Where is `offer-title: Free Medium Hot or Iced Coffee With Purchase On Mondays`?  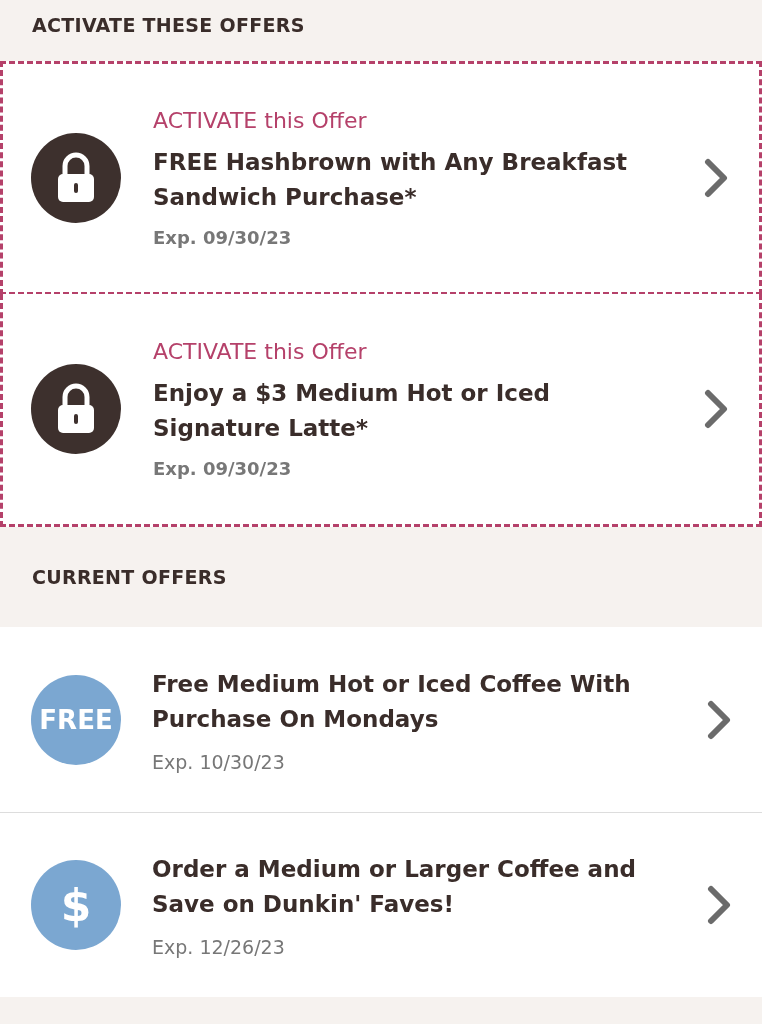
offer-title: Free Medium Hot or Iced Coffee With Purchase On Mondays is located at coordinates (392, 701).